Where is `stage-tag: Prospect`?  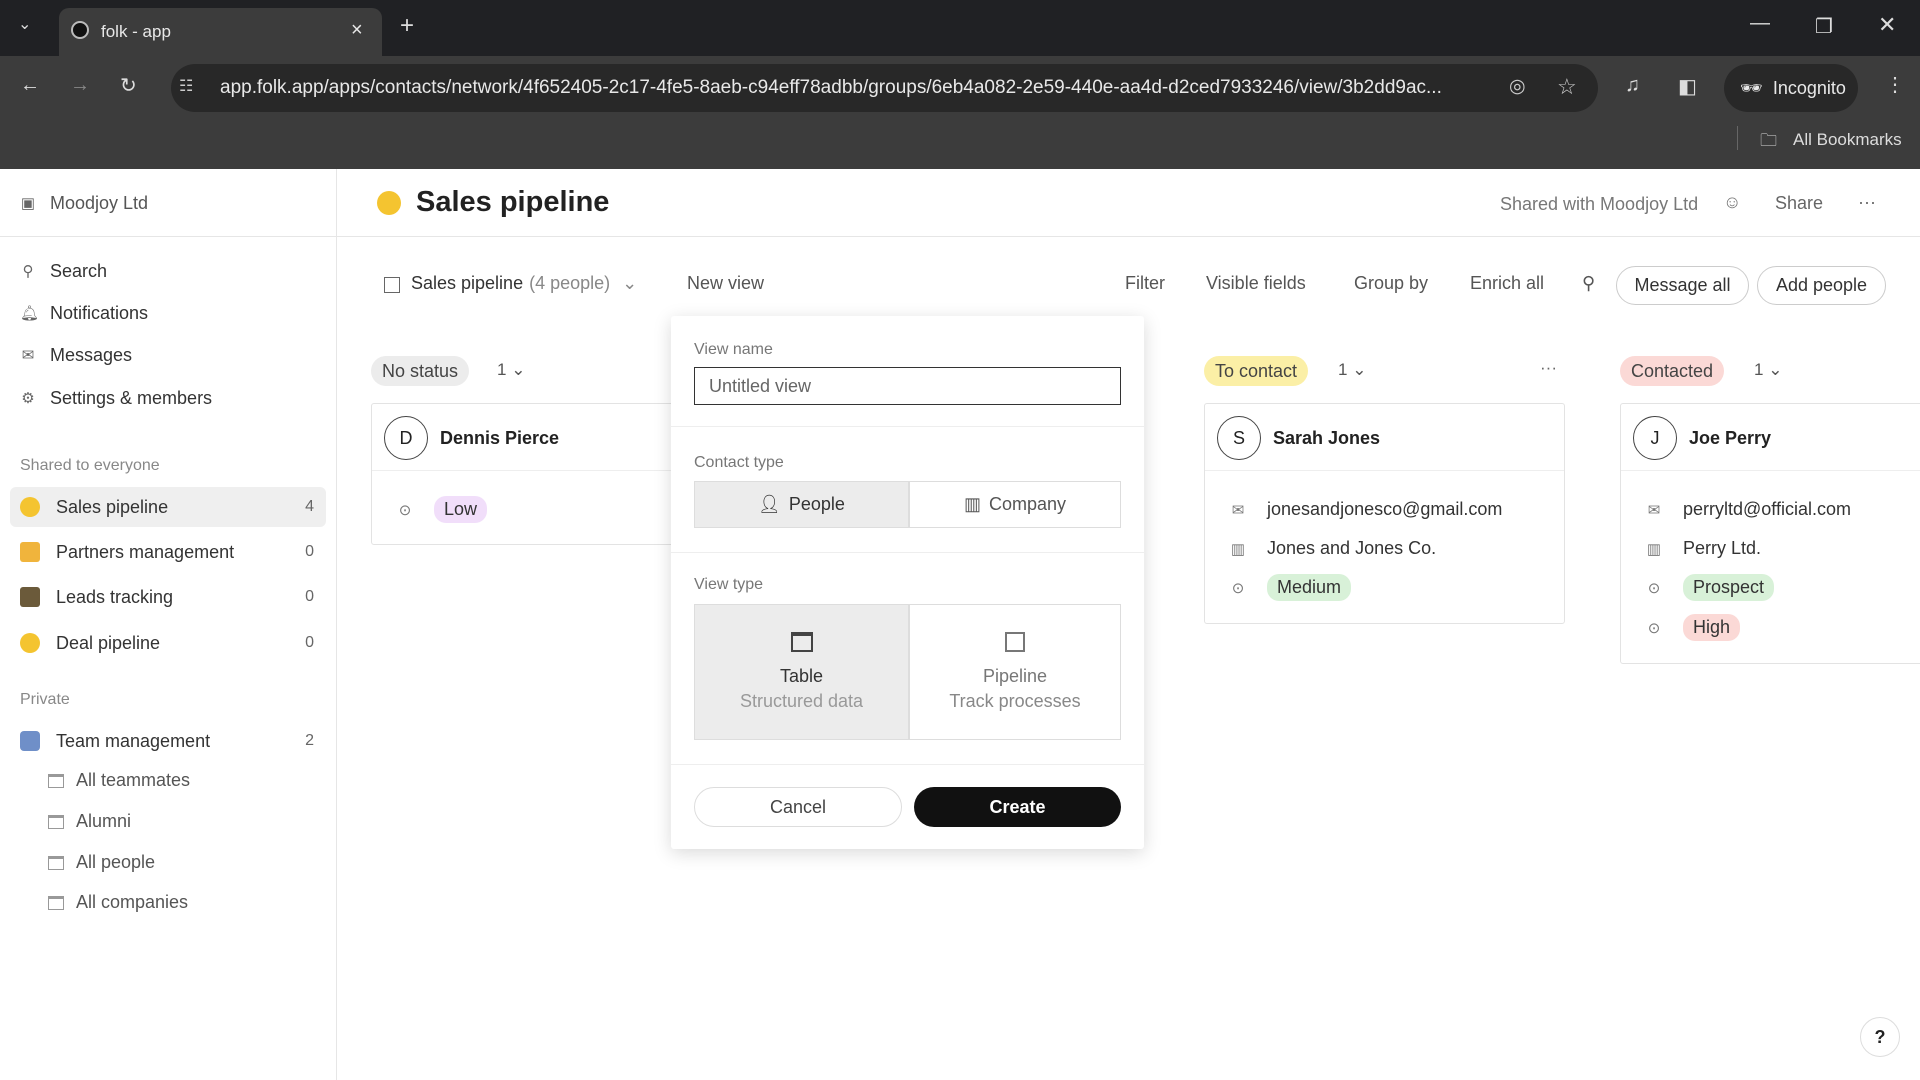 stage-tag: Prospect is located at coordinates (1729, 587).